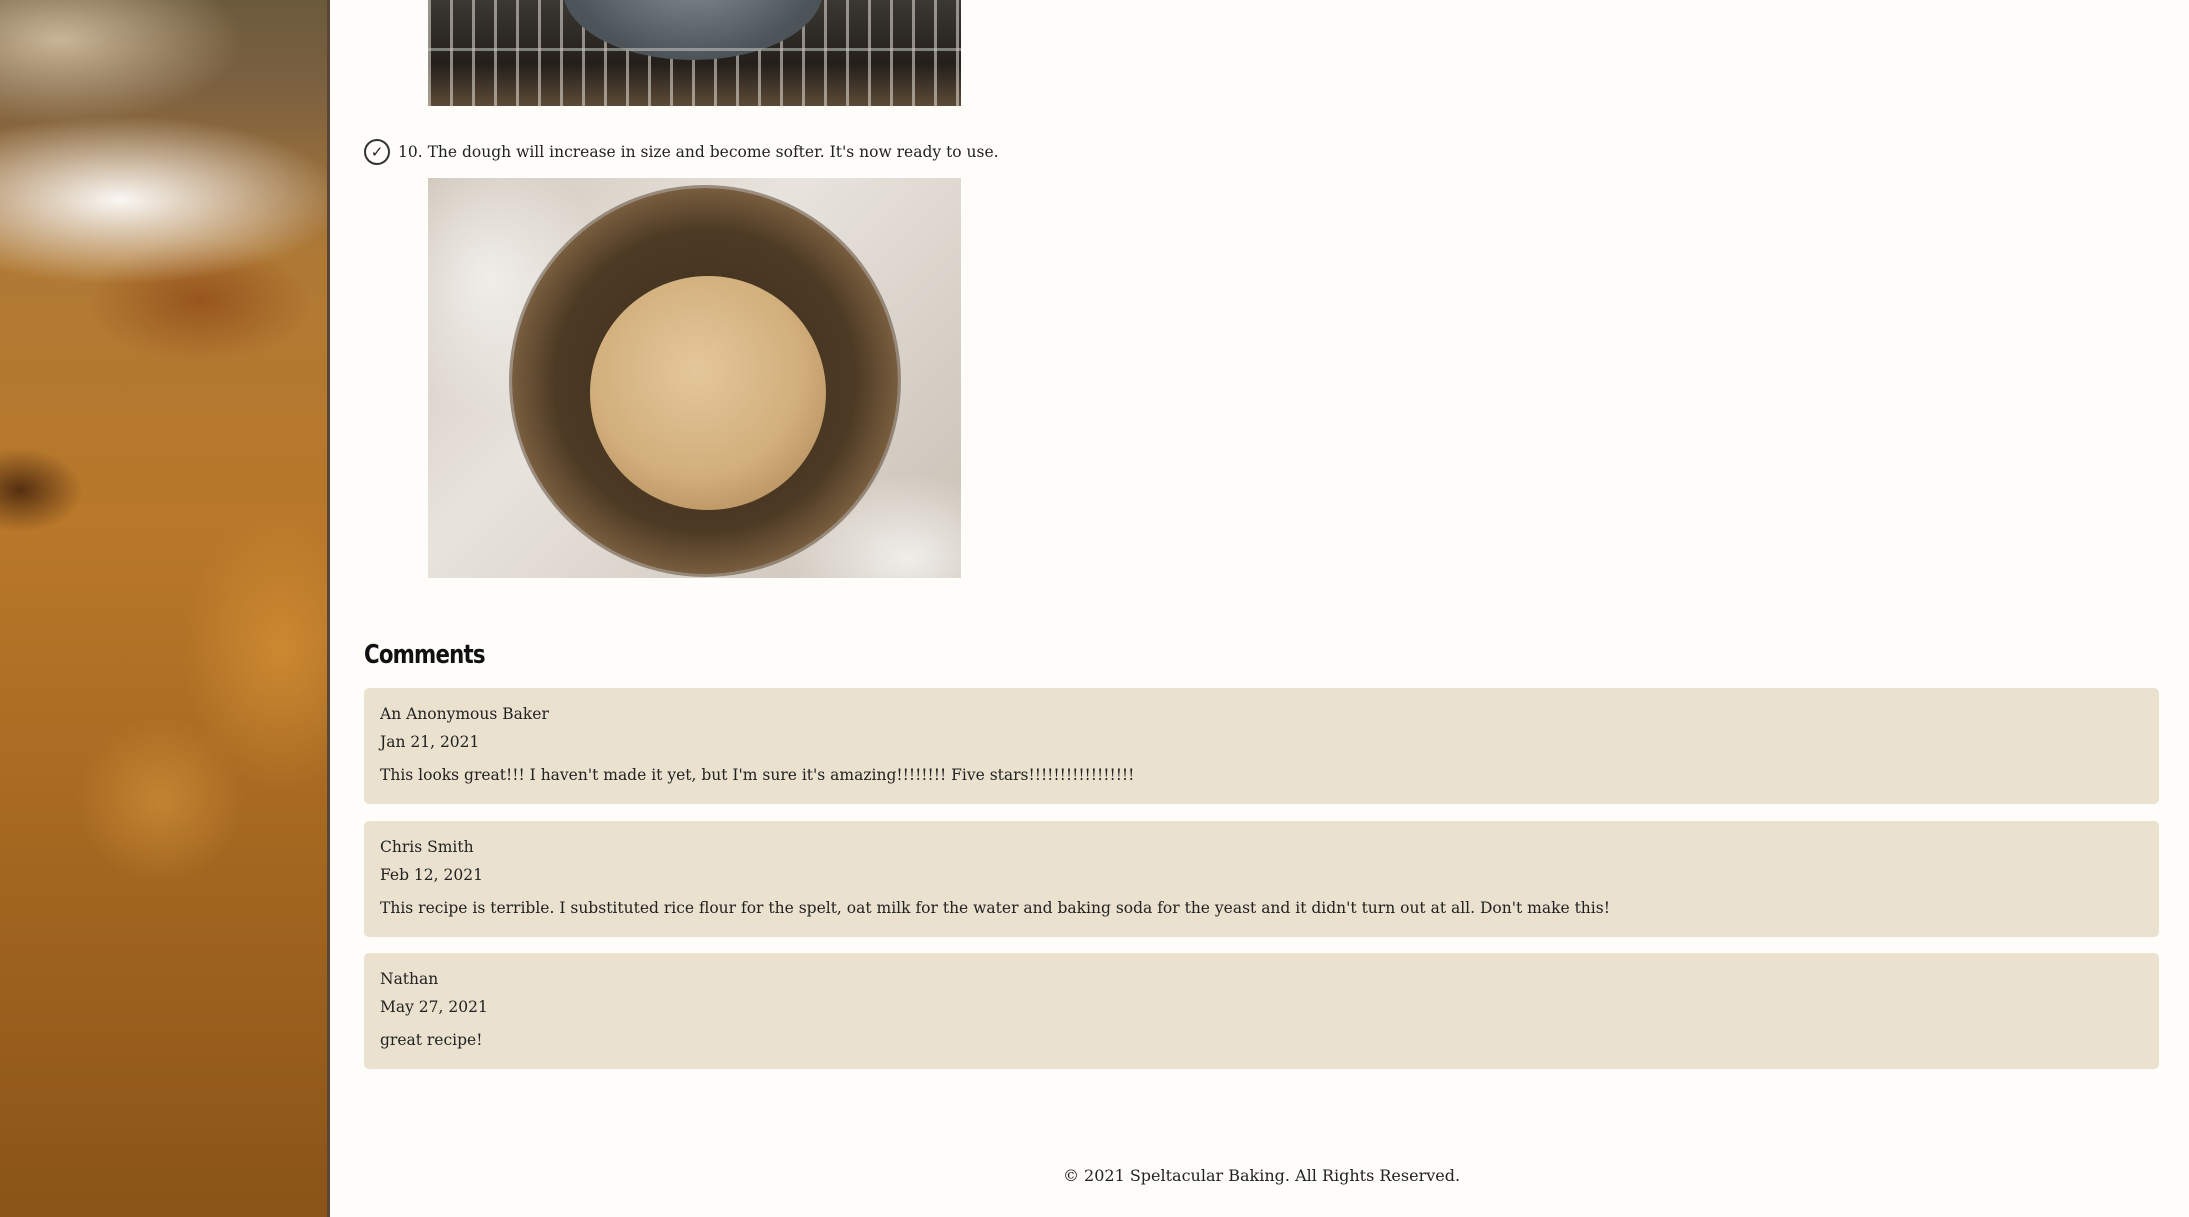 This screenshot has height=1217, width=2189. I want to click on comment-card: Nathan May 27, 2021 great recipe!, so click(1261, 1011).